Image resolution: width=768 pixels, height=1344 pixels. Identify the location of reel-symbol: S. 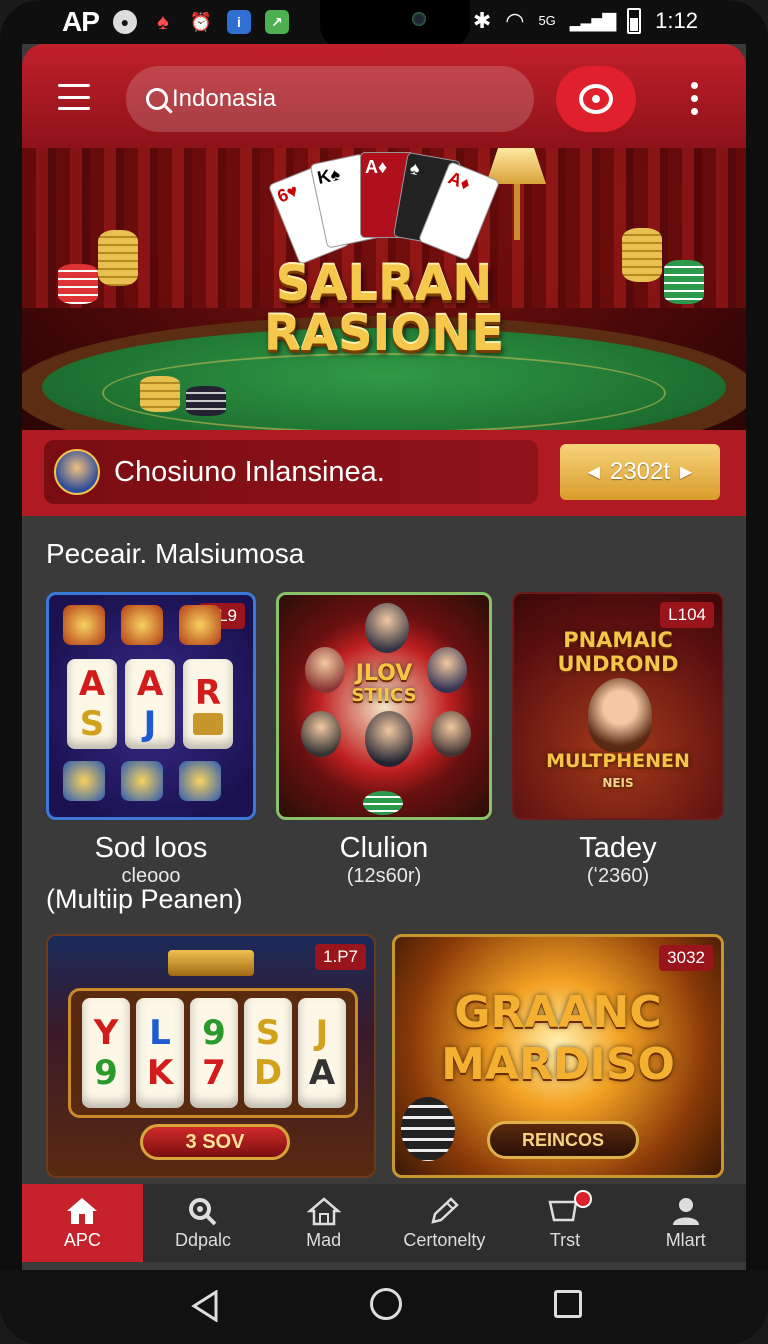
(268, 1033).